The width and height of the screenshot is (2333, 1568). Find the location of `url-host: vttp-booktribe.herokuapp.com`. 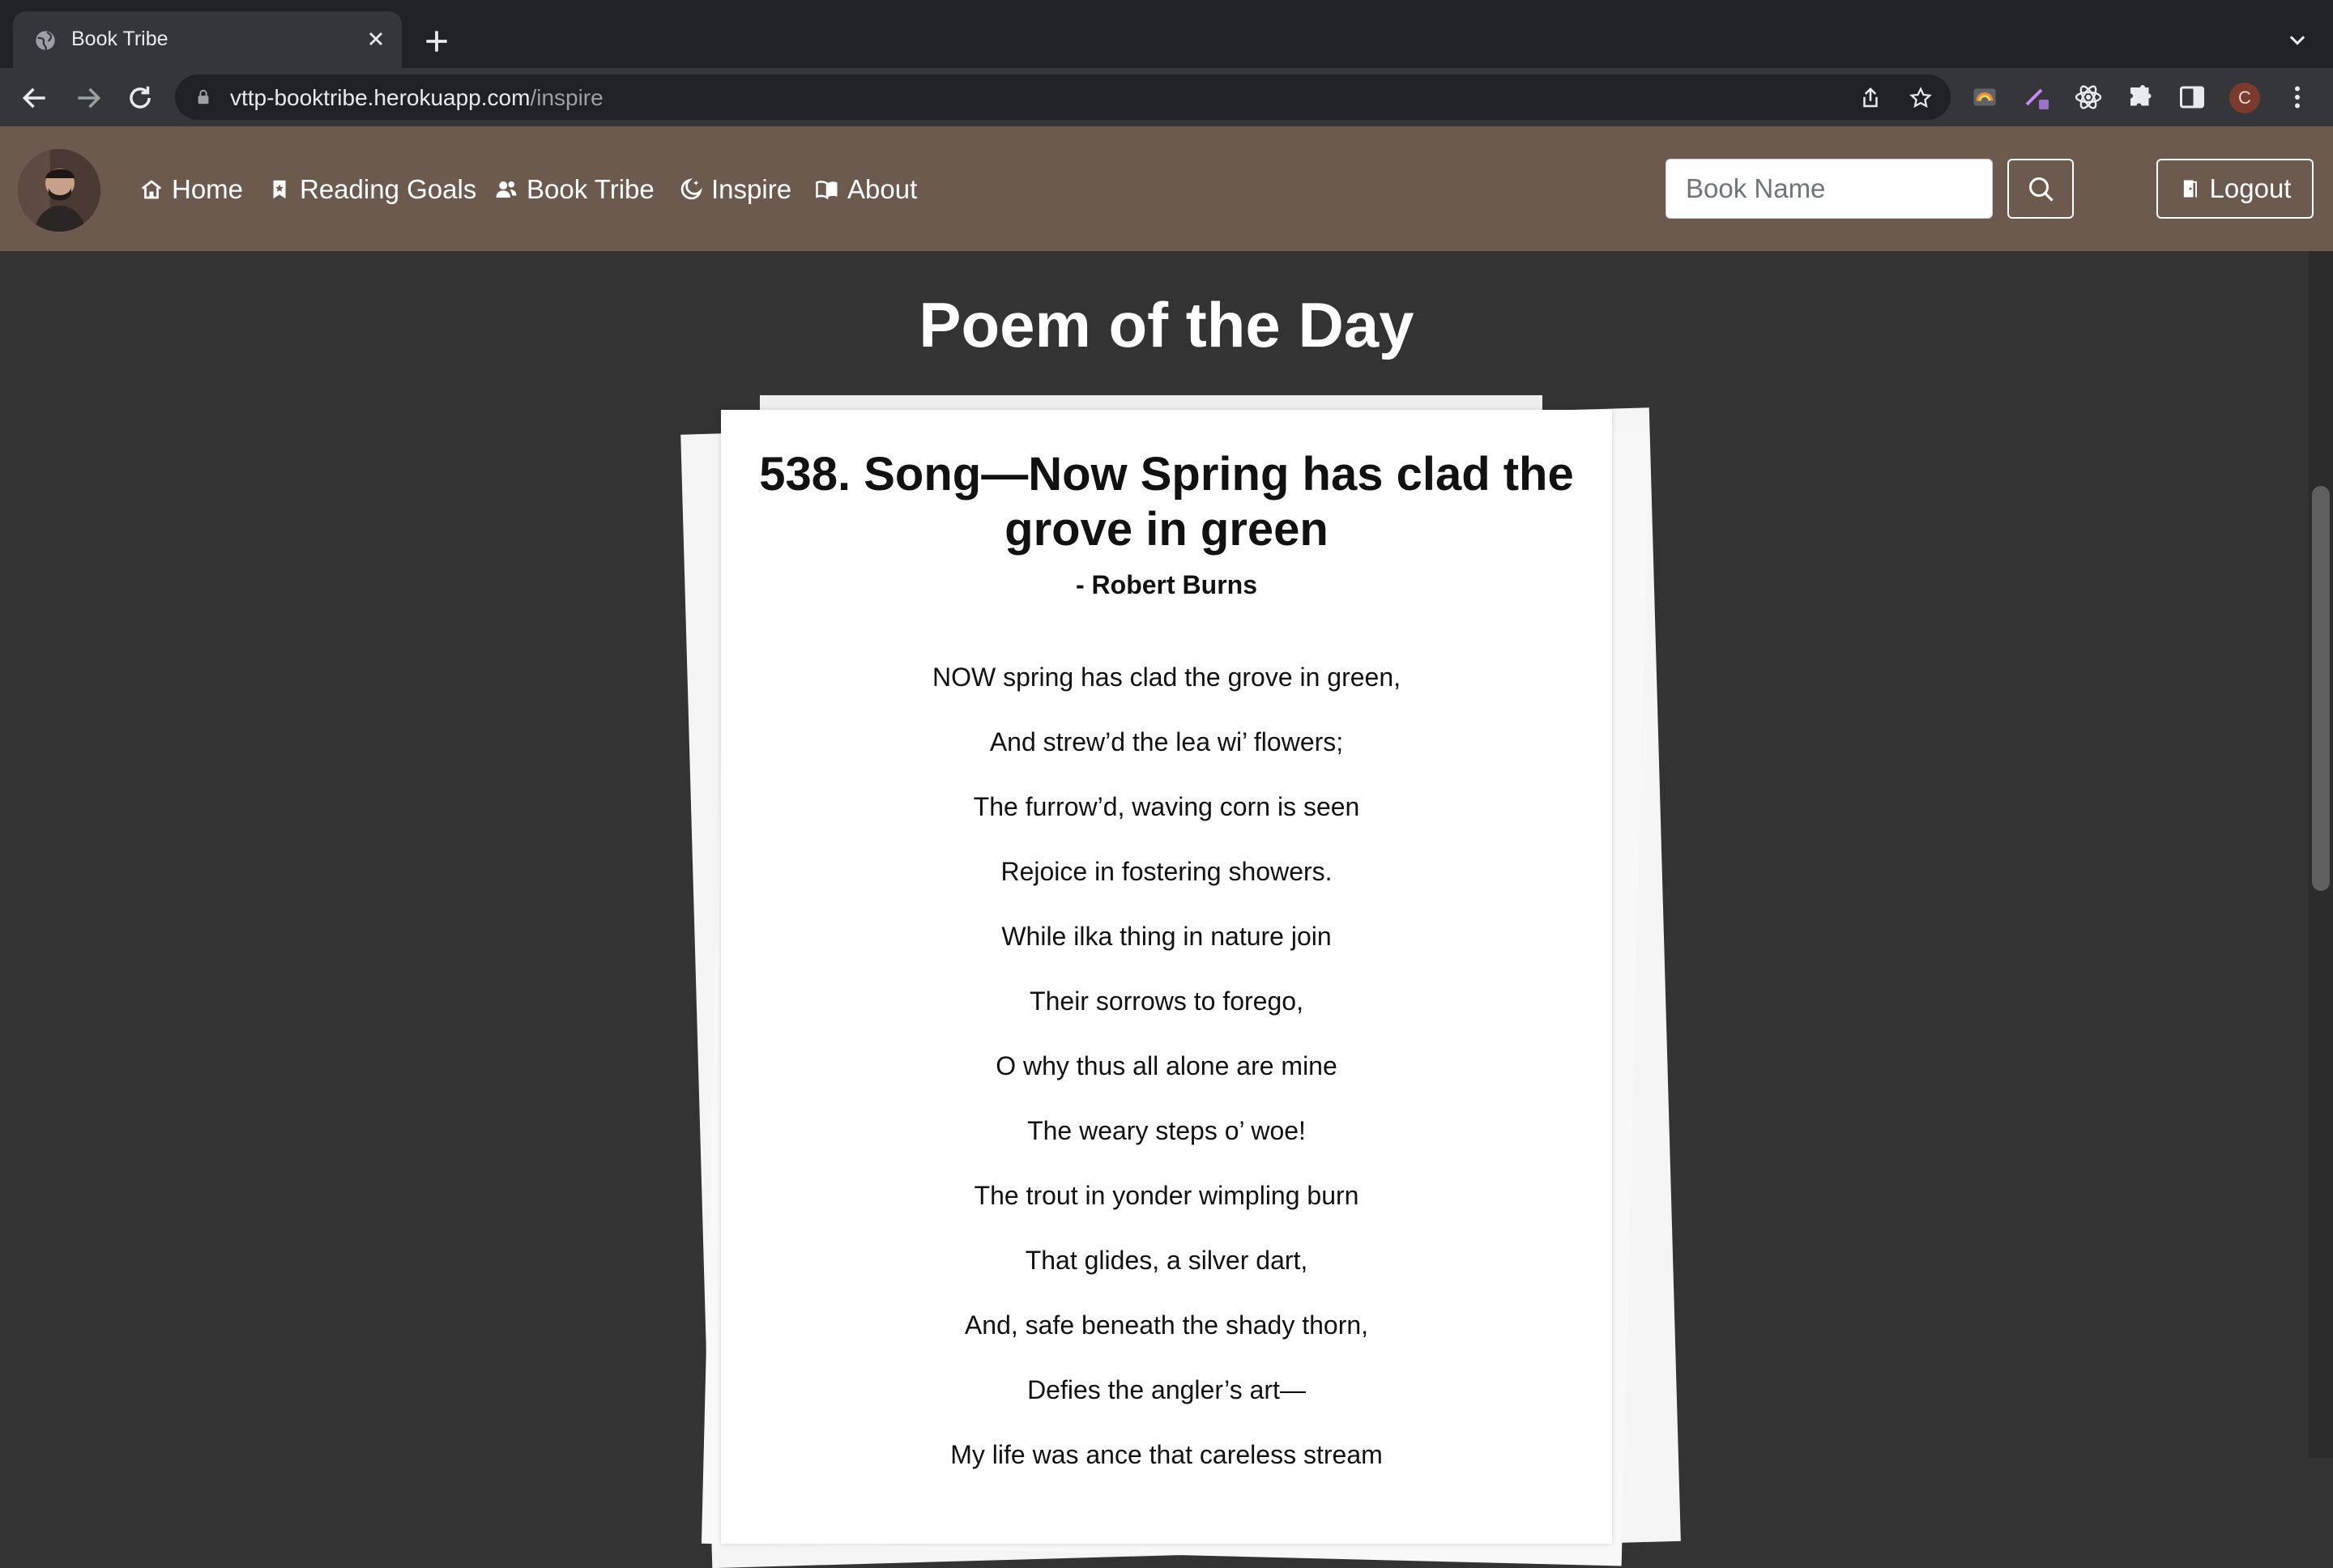

url-host: vttp-booktribe.herokuapp.com is located at coordinates (380, 97).